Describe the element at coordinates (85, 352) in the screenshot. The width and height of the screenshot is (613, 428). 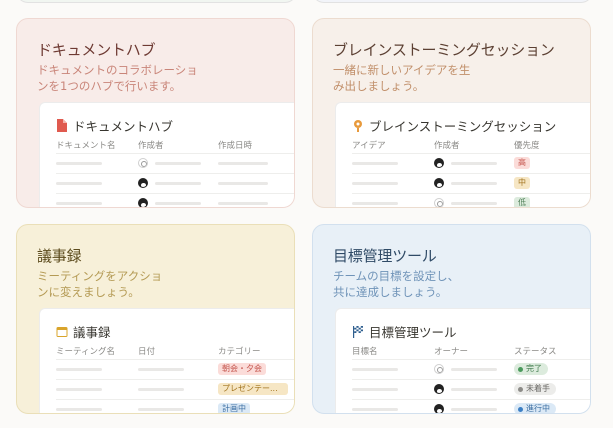
I see `column-header: ミーティング名` at that location.